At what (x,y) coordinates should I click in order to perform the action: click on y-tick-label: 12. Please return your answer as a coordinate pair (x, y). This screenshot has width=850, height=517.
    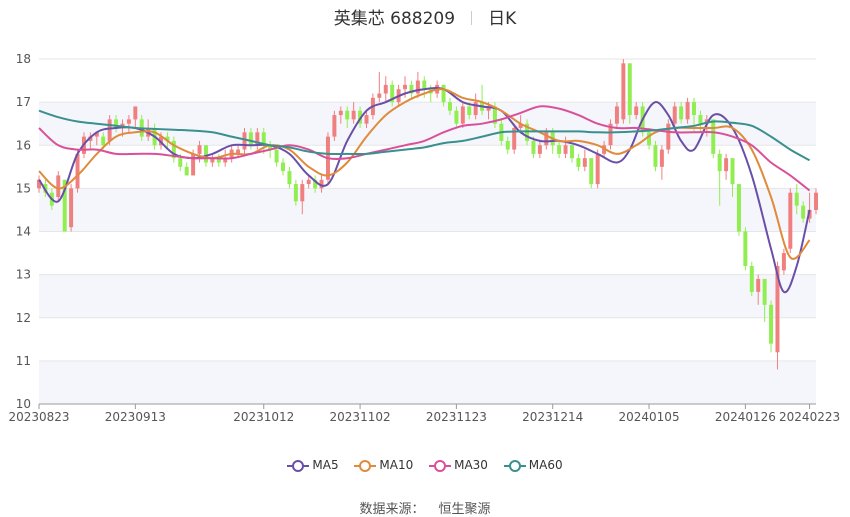
    Looking at the image, I should click on (23, 318).